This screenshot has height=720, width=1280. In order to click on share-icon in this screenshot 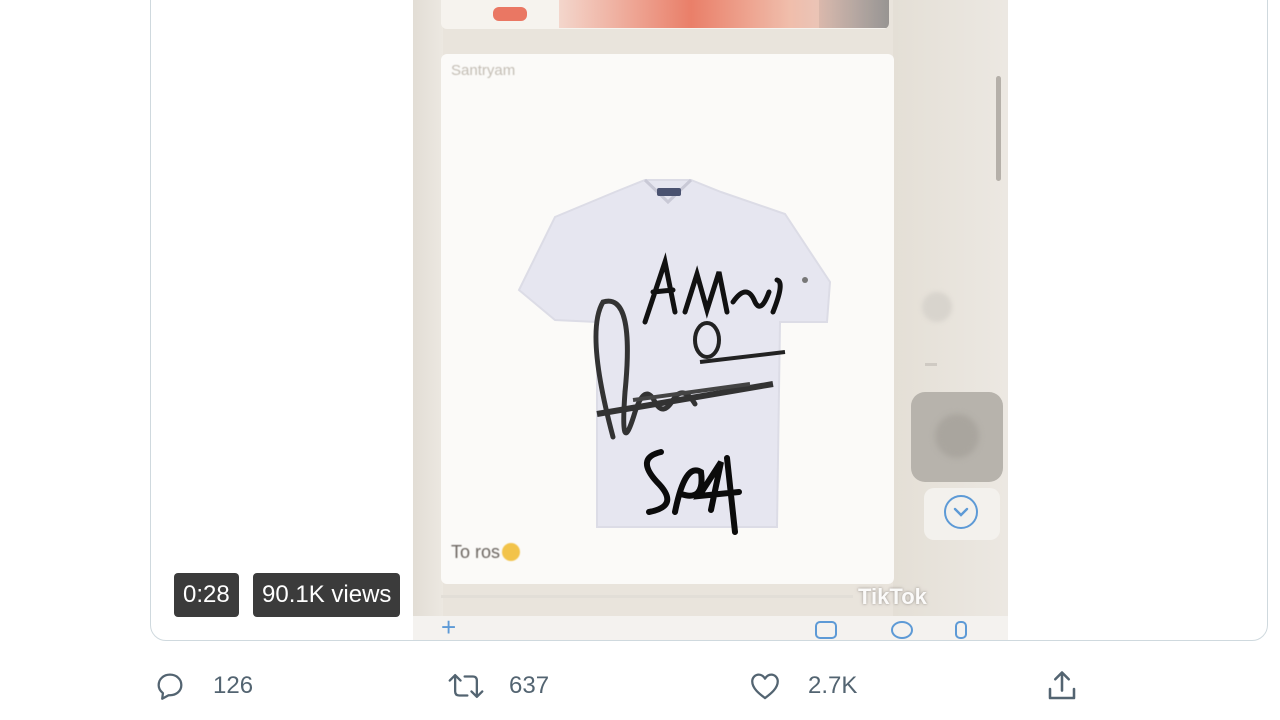, I will do `click(1062, 686)`.